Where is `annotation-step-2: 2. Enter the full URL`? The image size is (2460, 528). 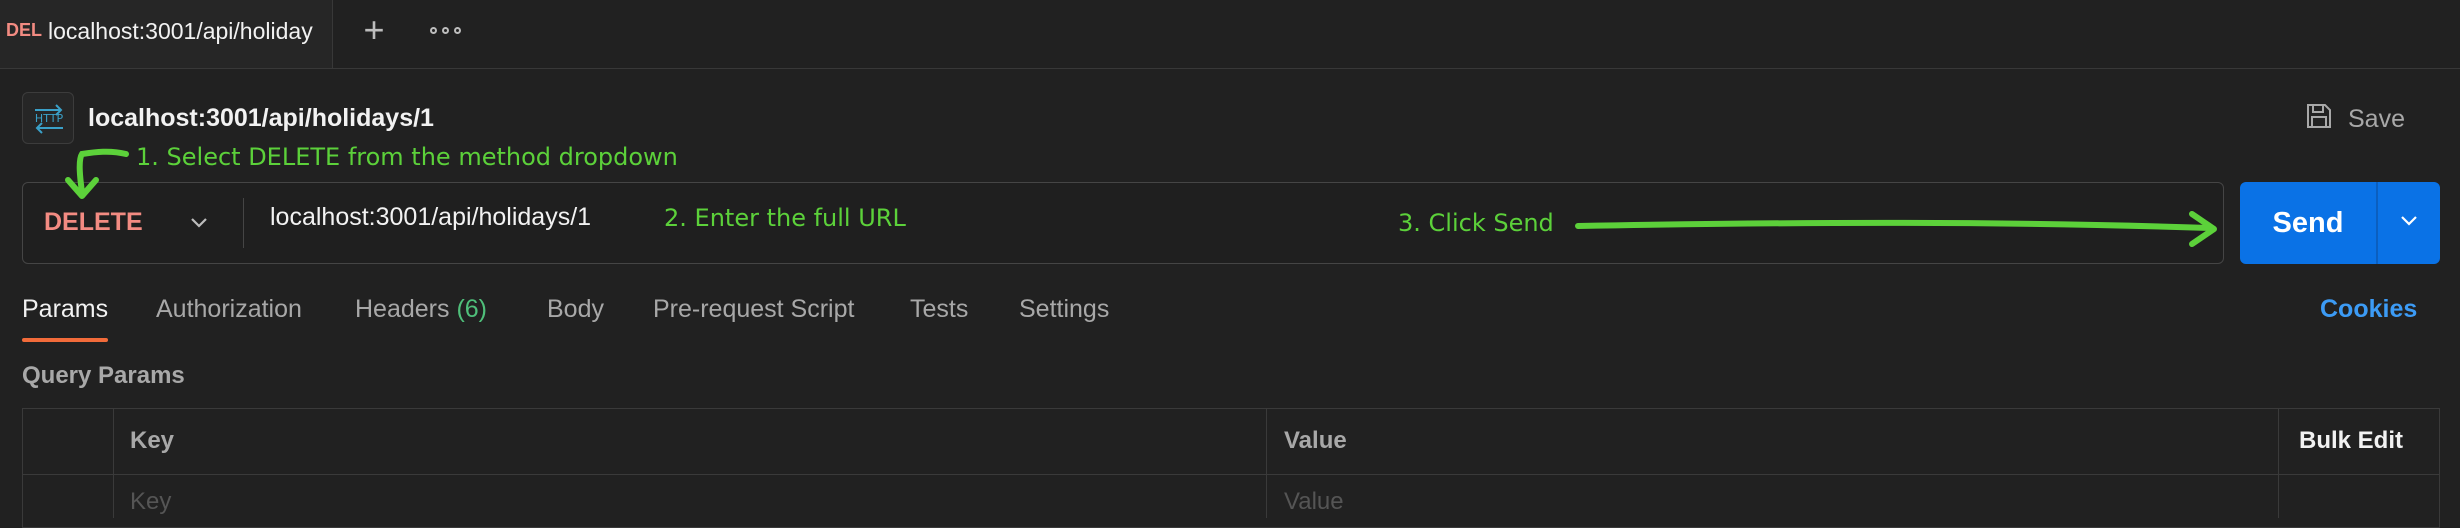 annotation-step-2: 2. Enter the full URL is located at coordinates (785, 218).